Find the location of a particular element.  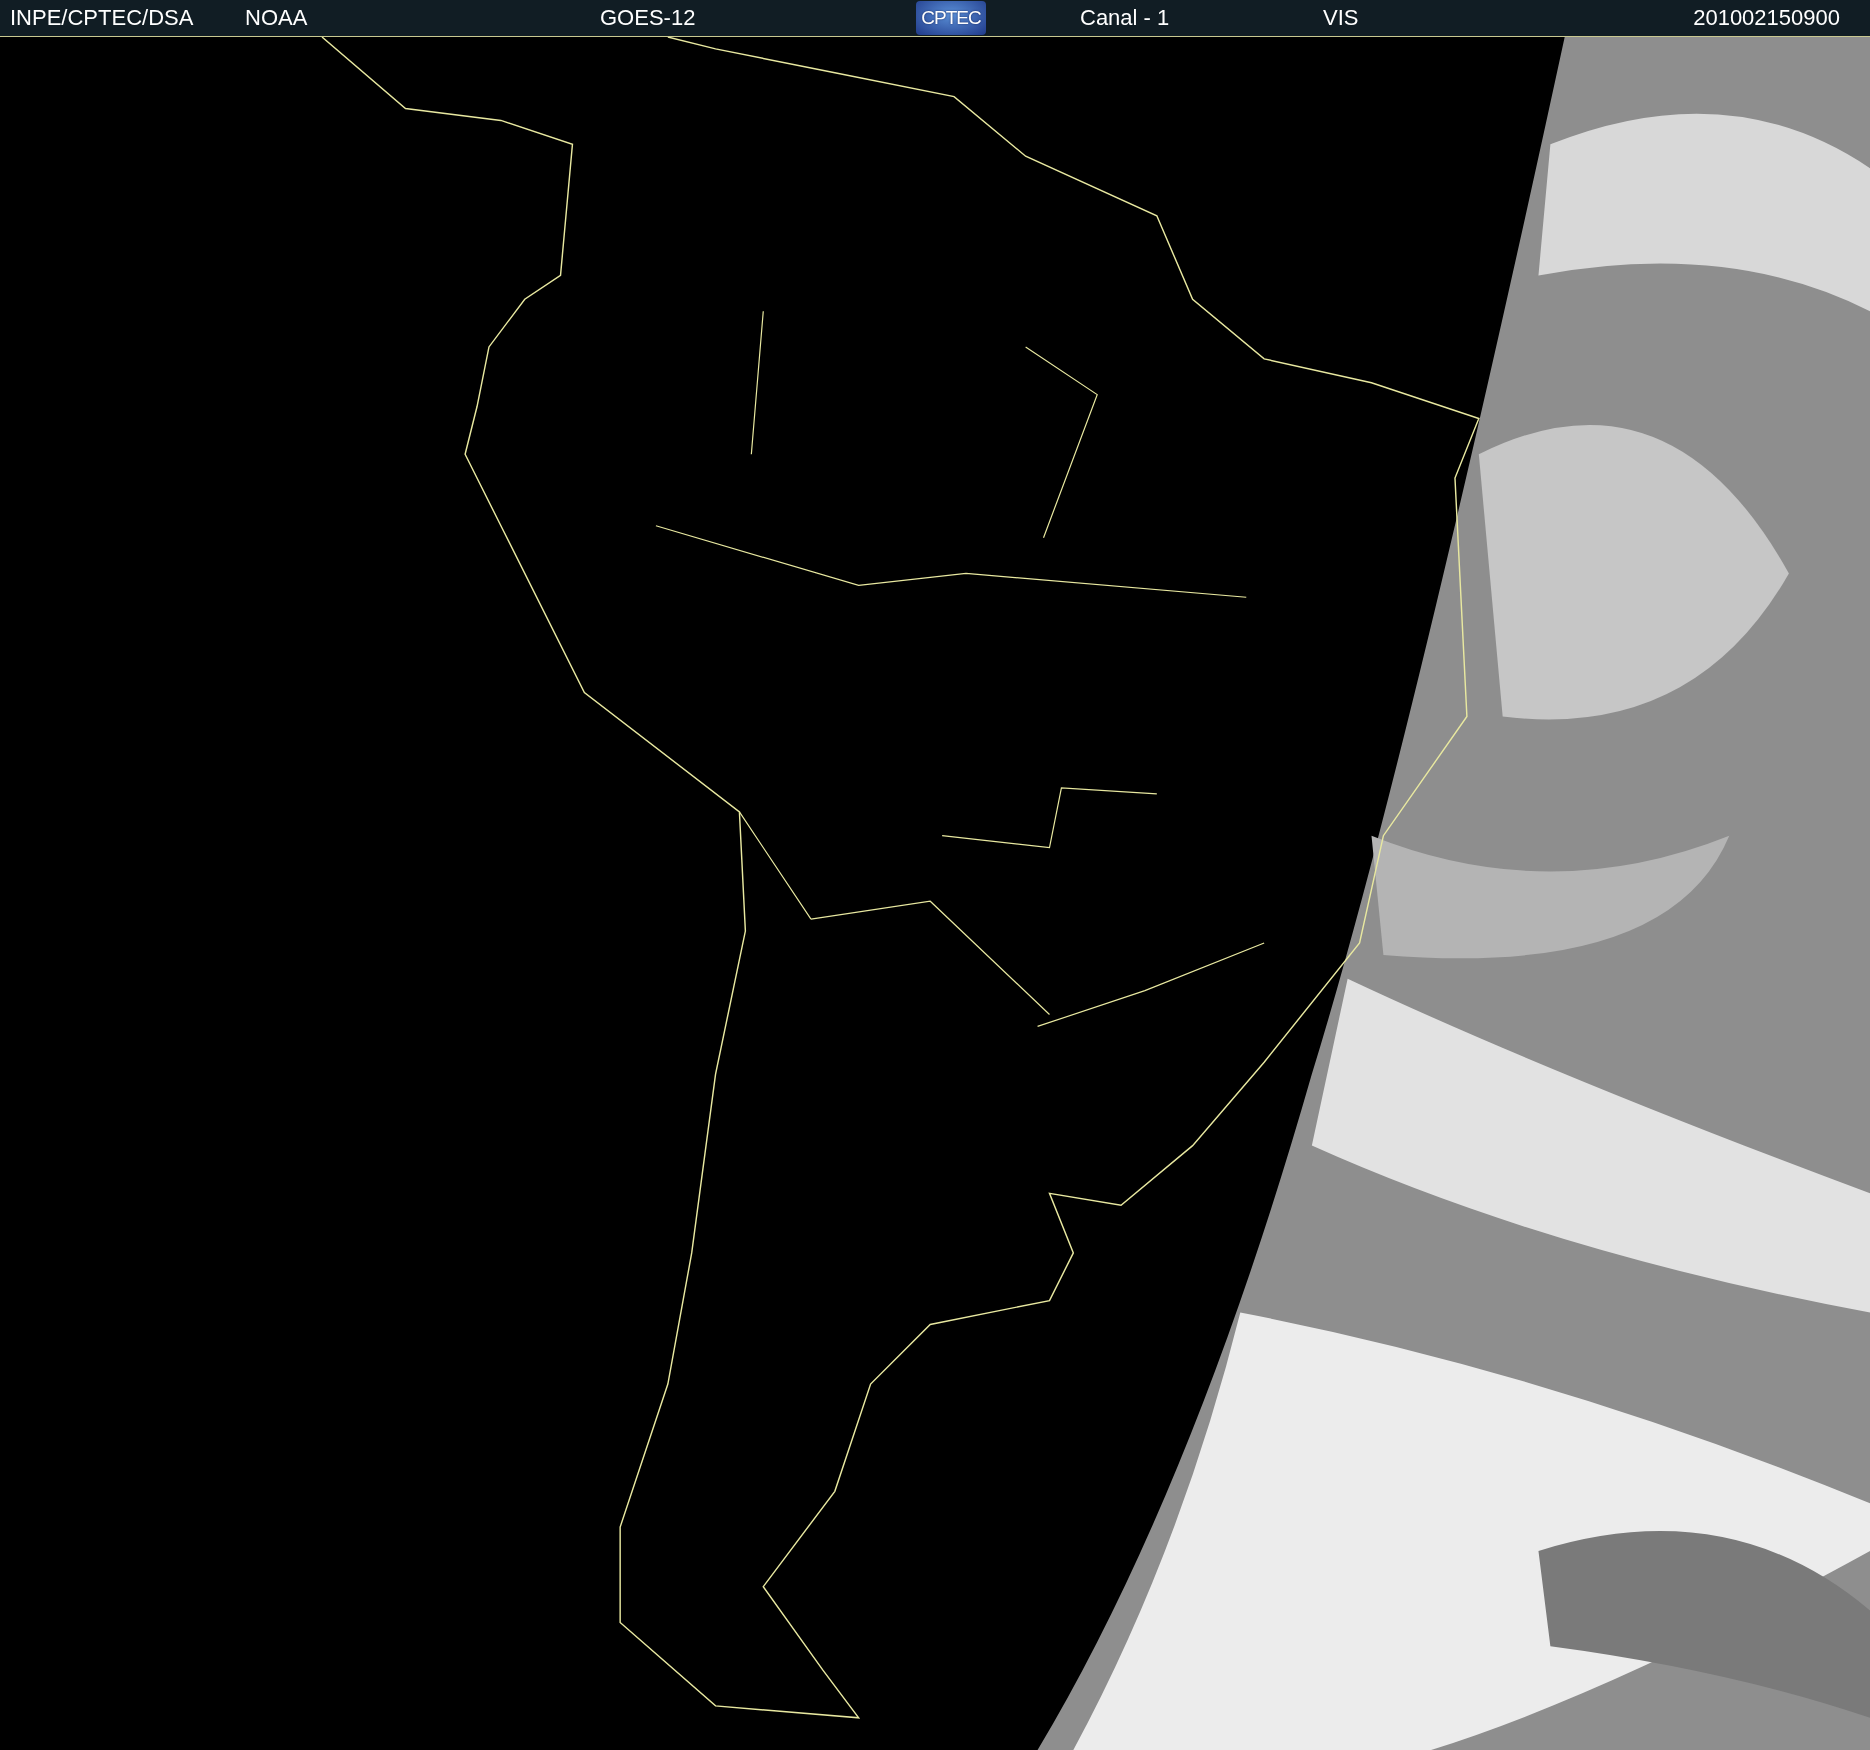

header-label: INPE/CPTEC/DSA is located at coordinates (102, 17).